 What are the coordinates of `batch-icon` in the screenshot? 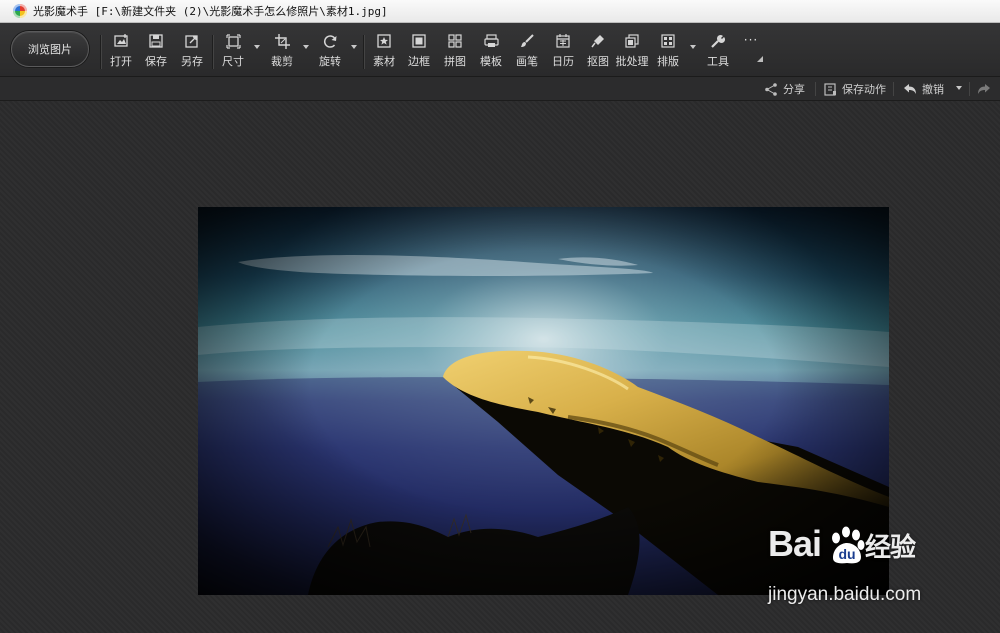 It's located at (632, 41).